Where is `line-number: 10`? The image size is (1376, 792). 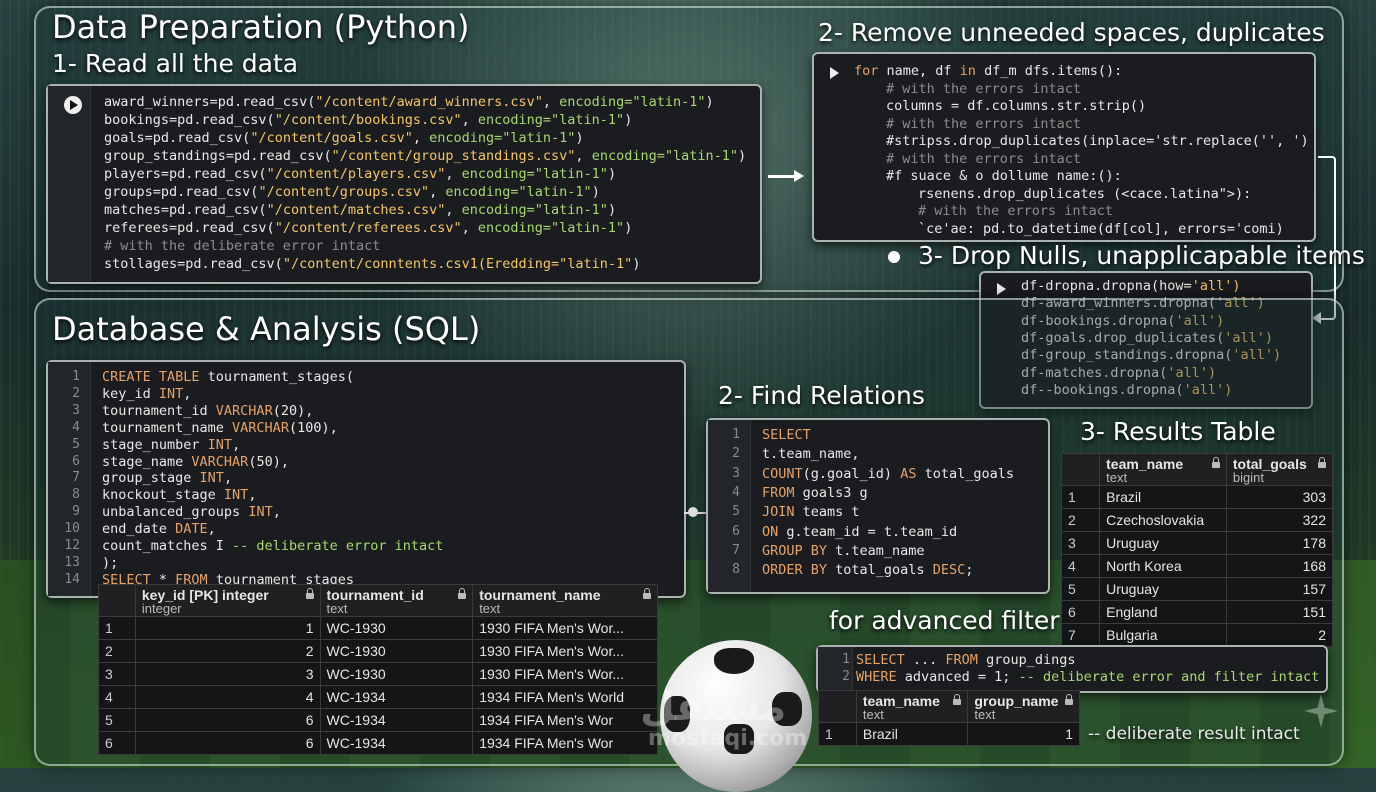
line-number: 10 is located at coordinates (72, 529).